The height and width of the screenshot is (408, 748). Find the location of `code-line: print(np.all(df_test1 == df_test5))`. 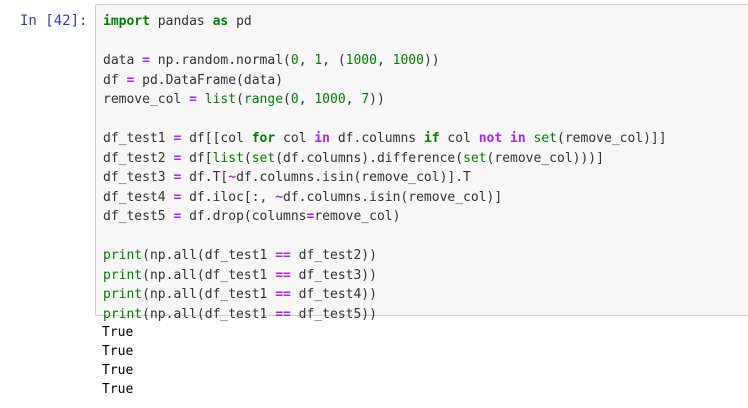

code-line: print(np.all(df_test1 == df_test5)) is located at coordinates (385, 315).